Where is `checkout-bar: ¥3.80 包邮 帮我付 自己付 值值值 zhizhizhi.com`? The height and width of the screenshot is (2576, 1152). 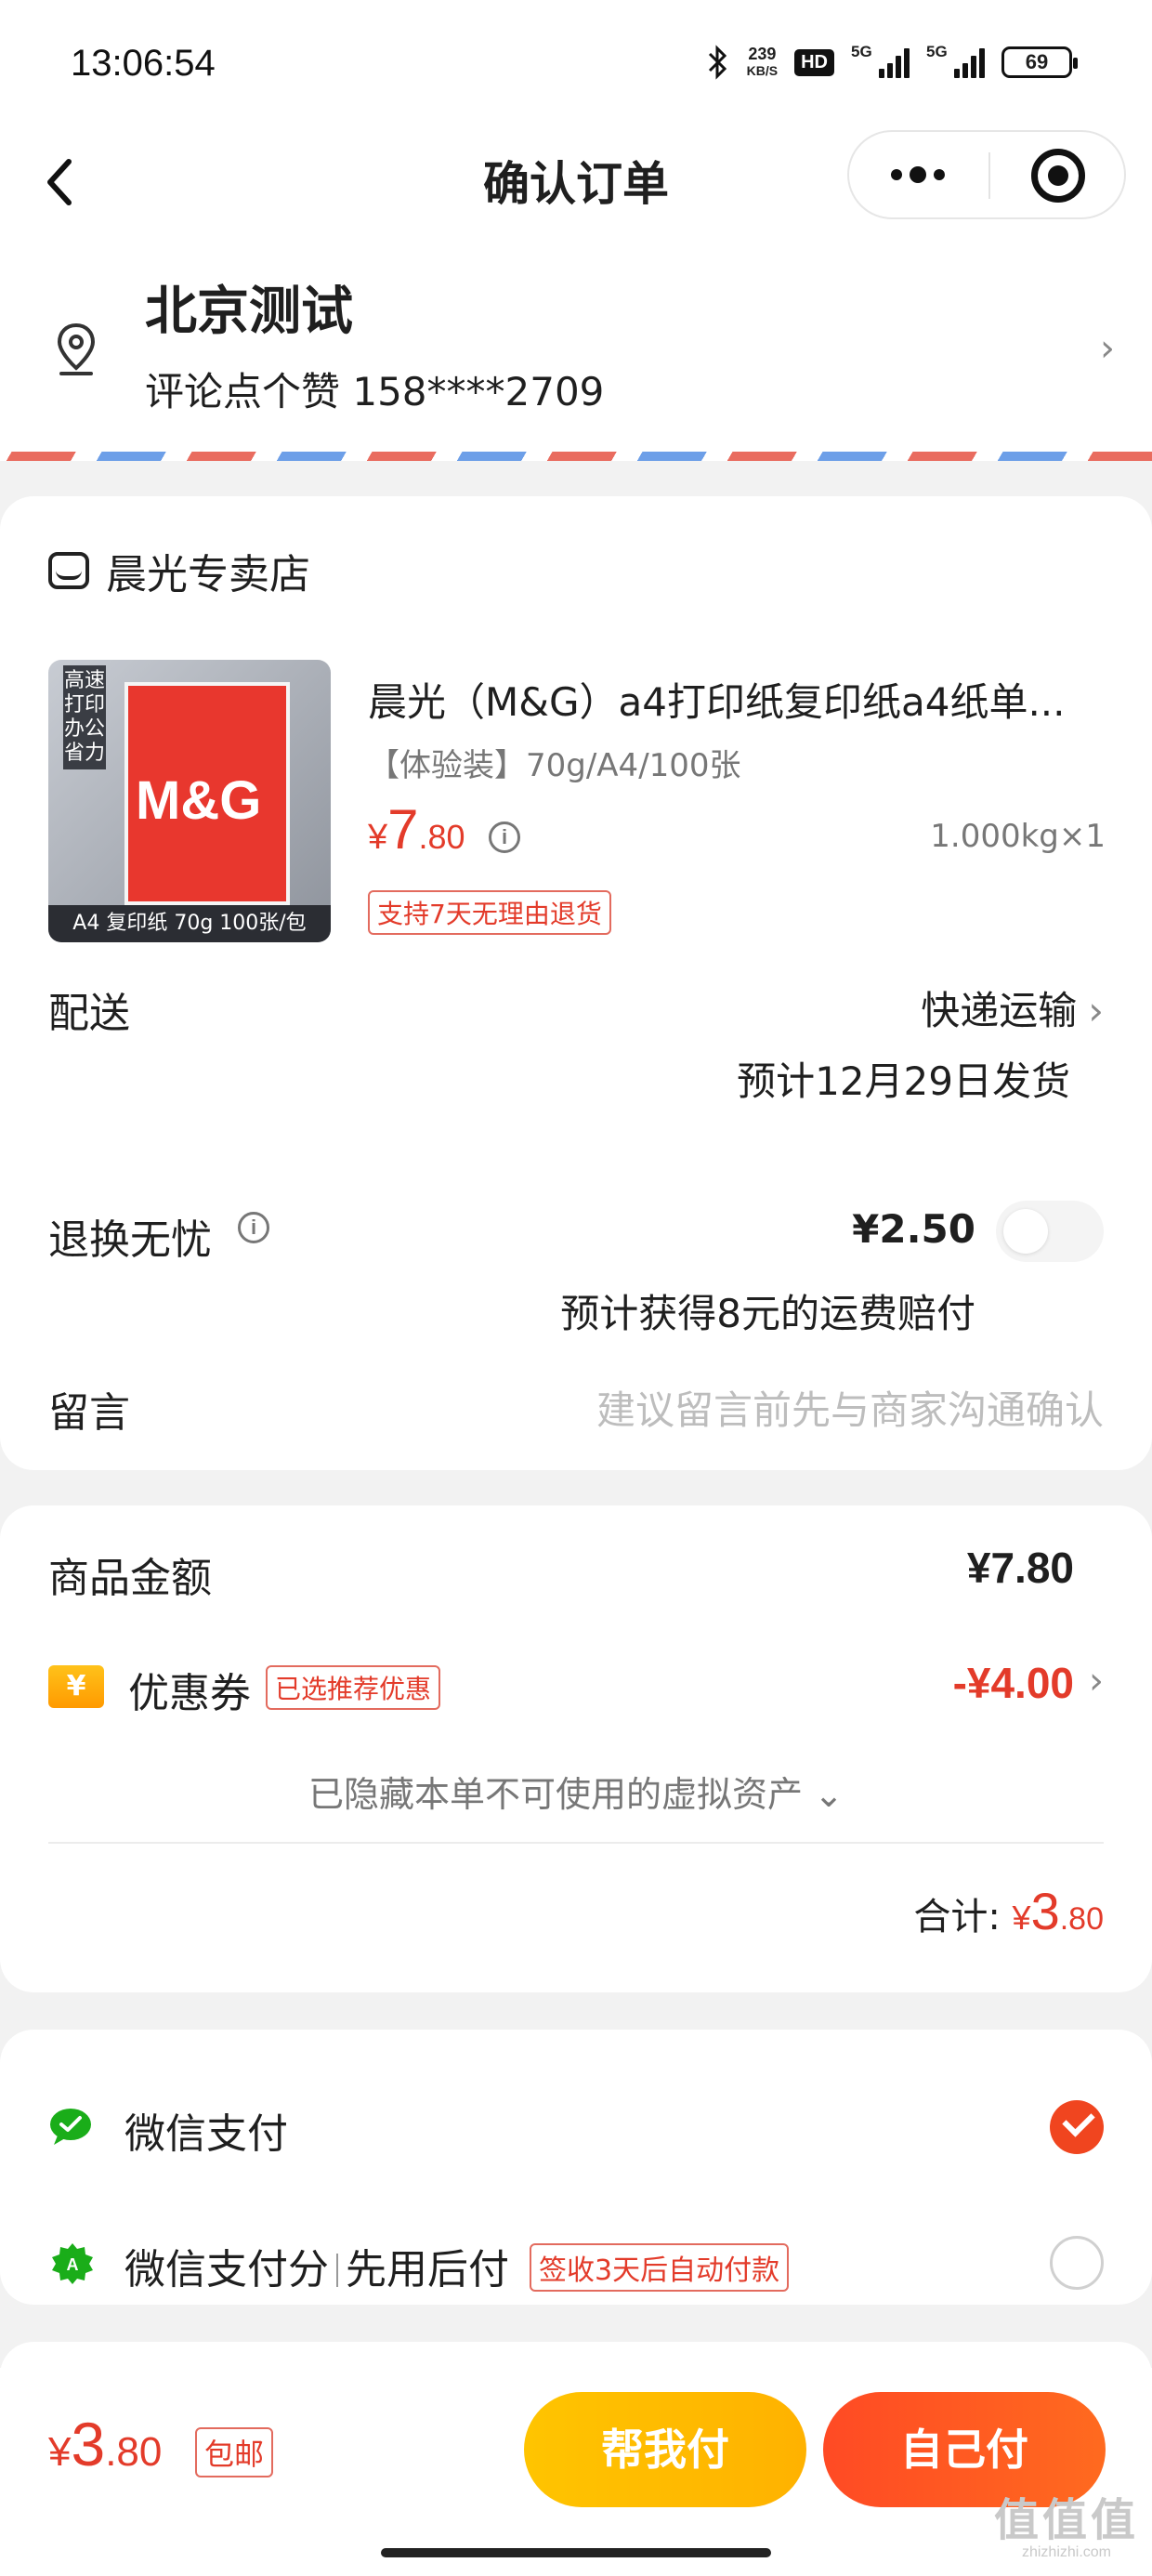 checkout-bar: ¥3.80 包邮 帮我付 自己付 值值值 zhizhizhi.com is located at coordinates (576, 2472).